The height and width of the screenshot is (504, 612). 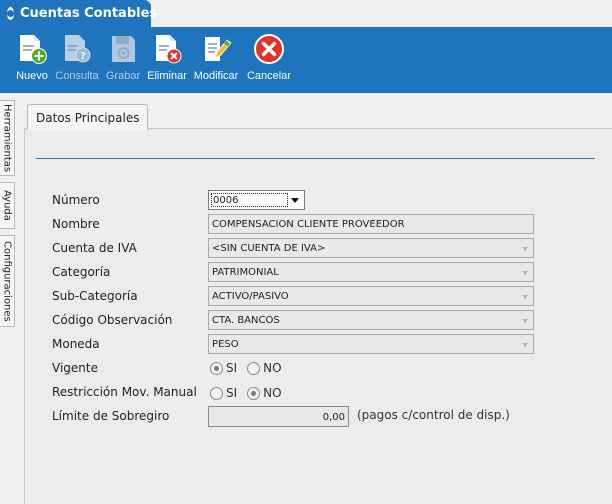 I want to click on side-tab-configuraciones-label: Configuraciones, so click(x=7, y=281).